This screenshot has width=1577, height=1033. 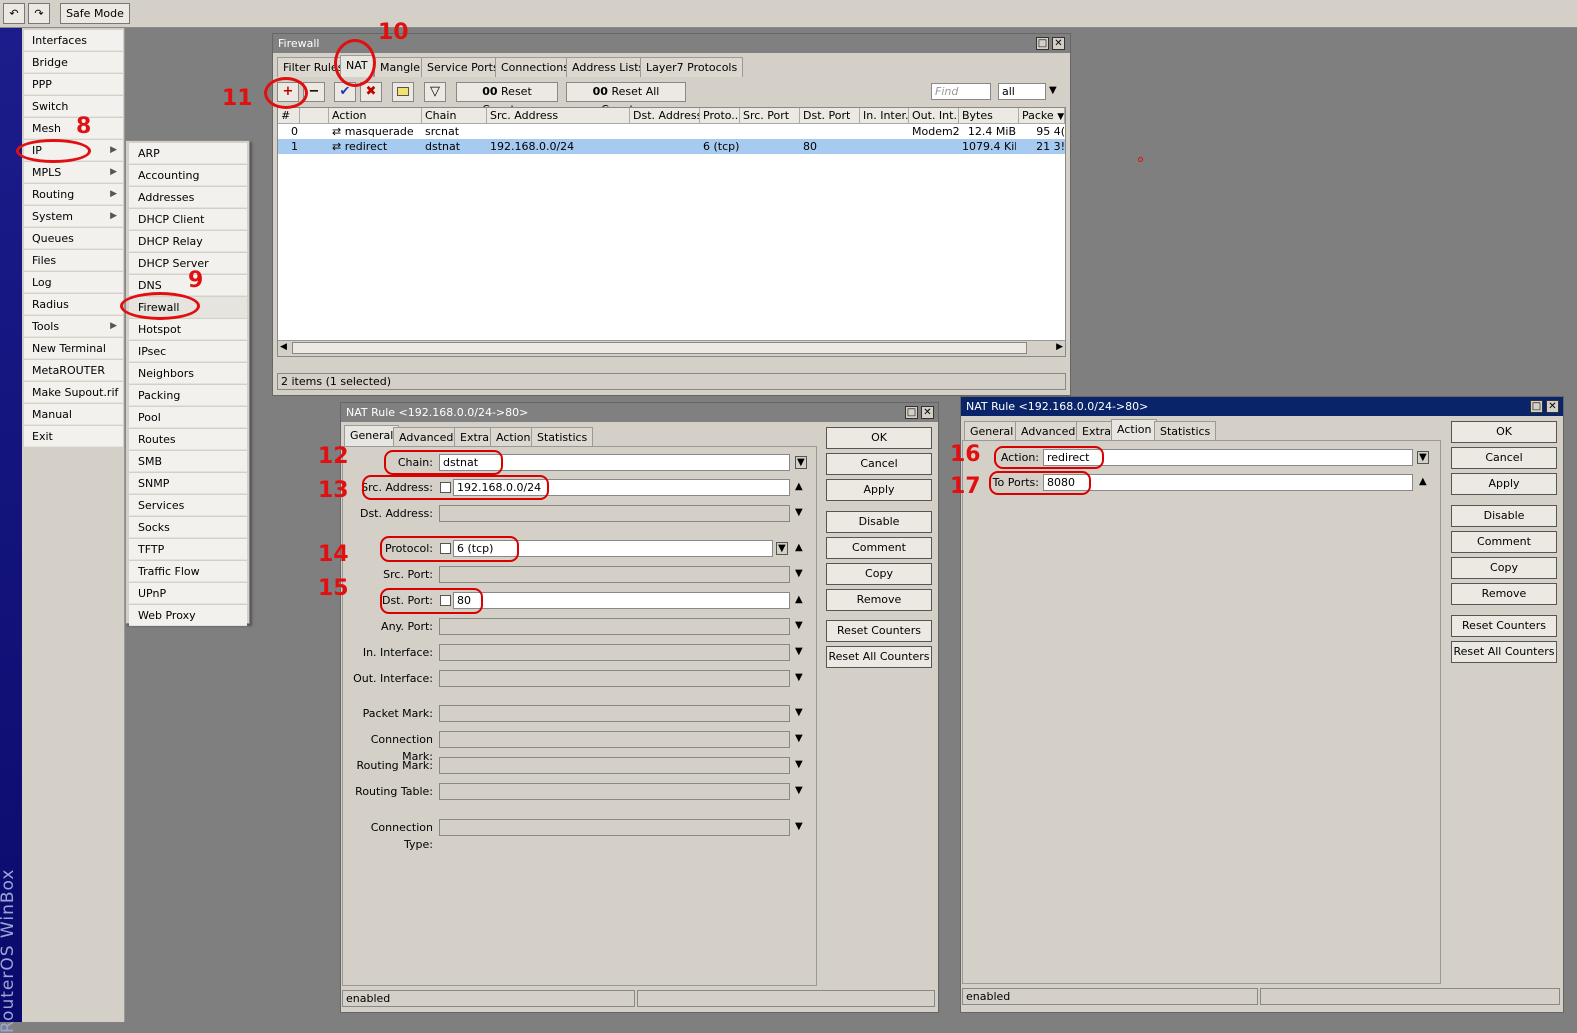 I want to click on column-header: #, so click(x=289, y=116).